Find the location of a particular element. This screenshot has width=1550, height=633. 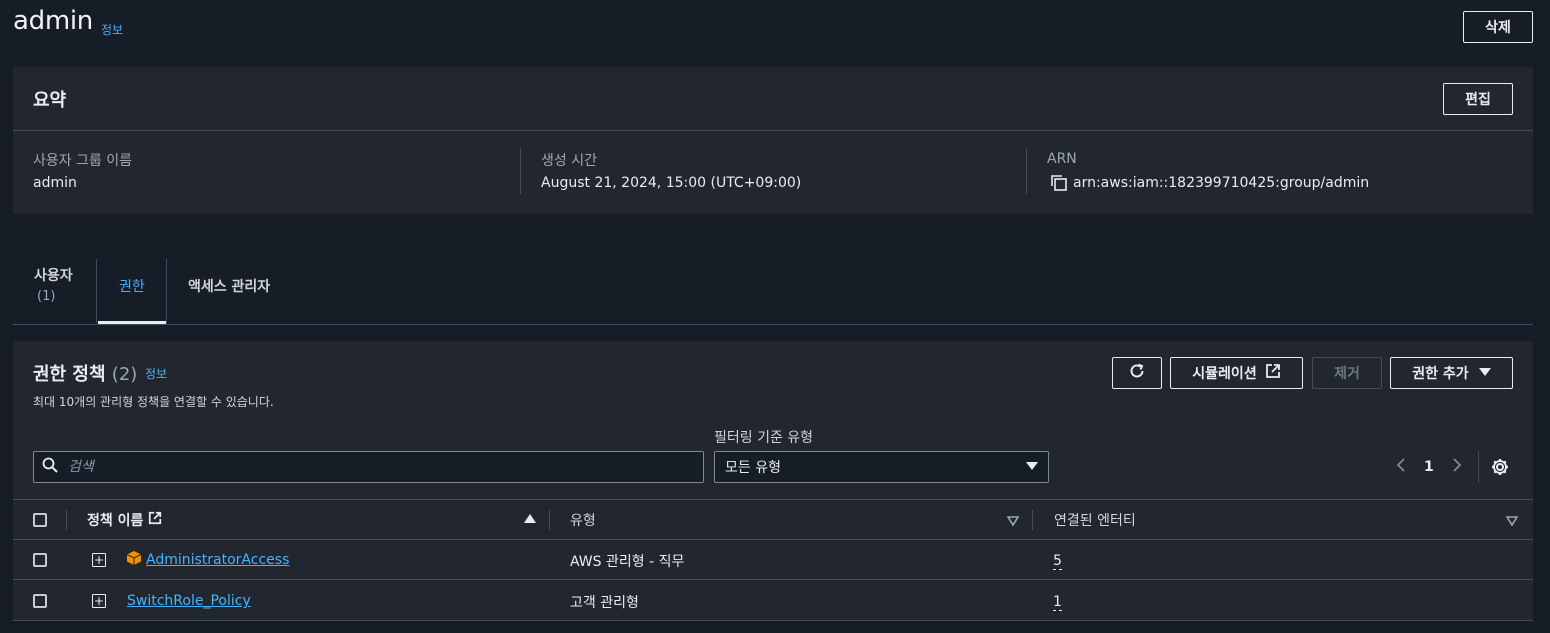

pagination: 1 is located at coordinates (1429, 467).